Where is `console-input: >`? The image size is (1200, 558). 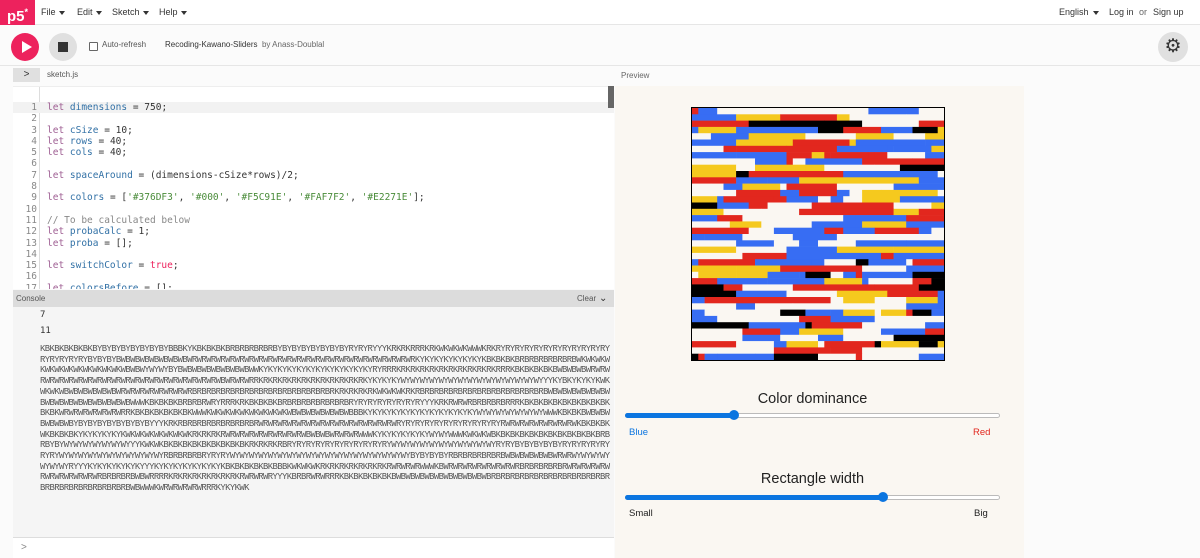 console-input: > is located at coordinates (313, 547).